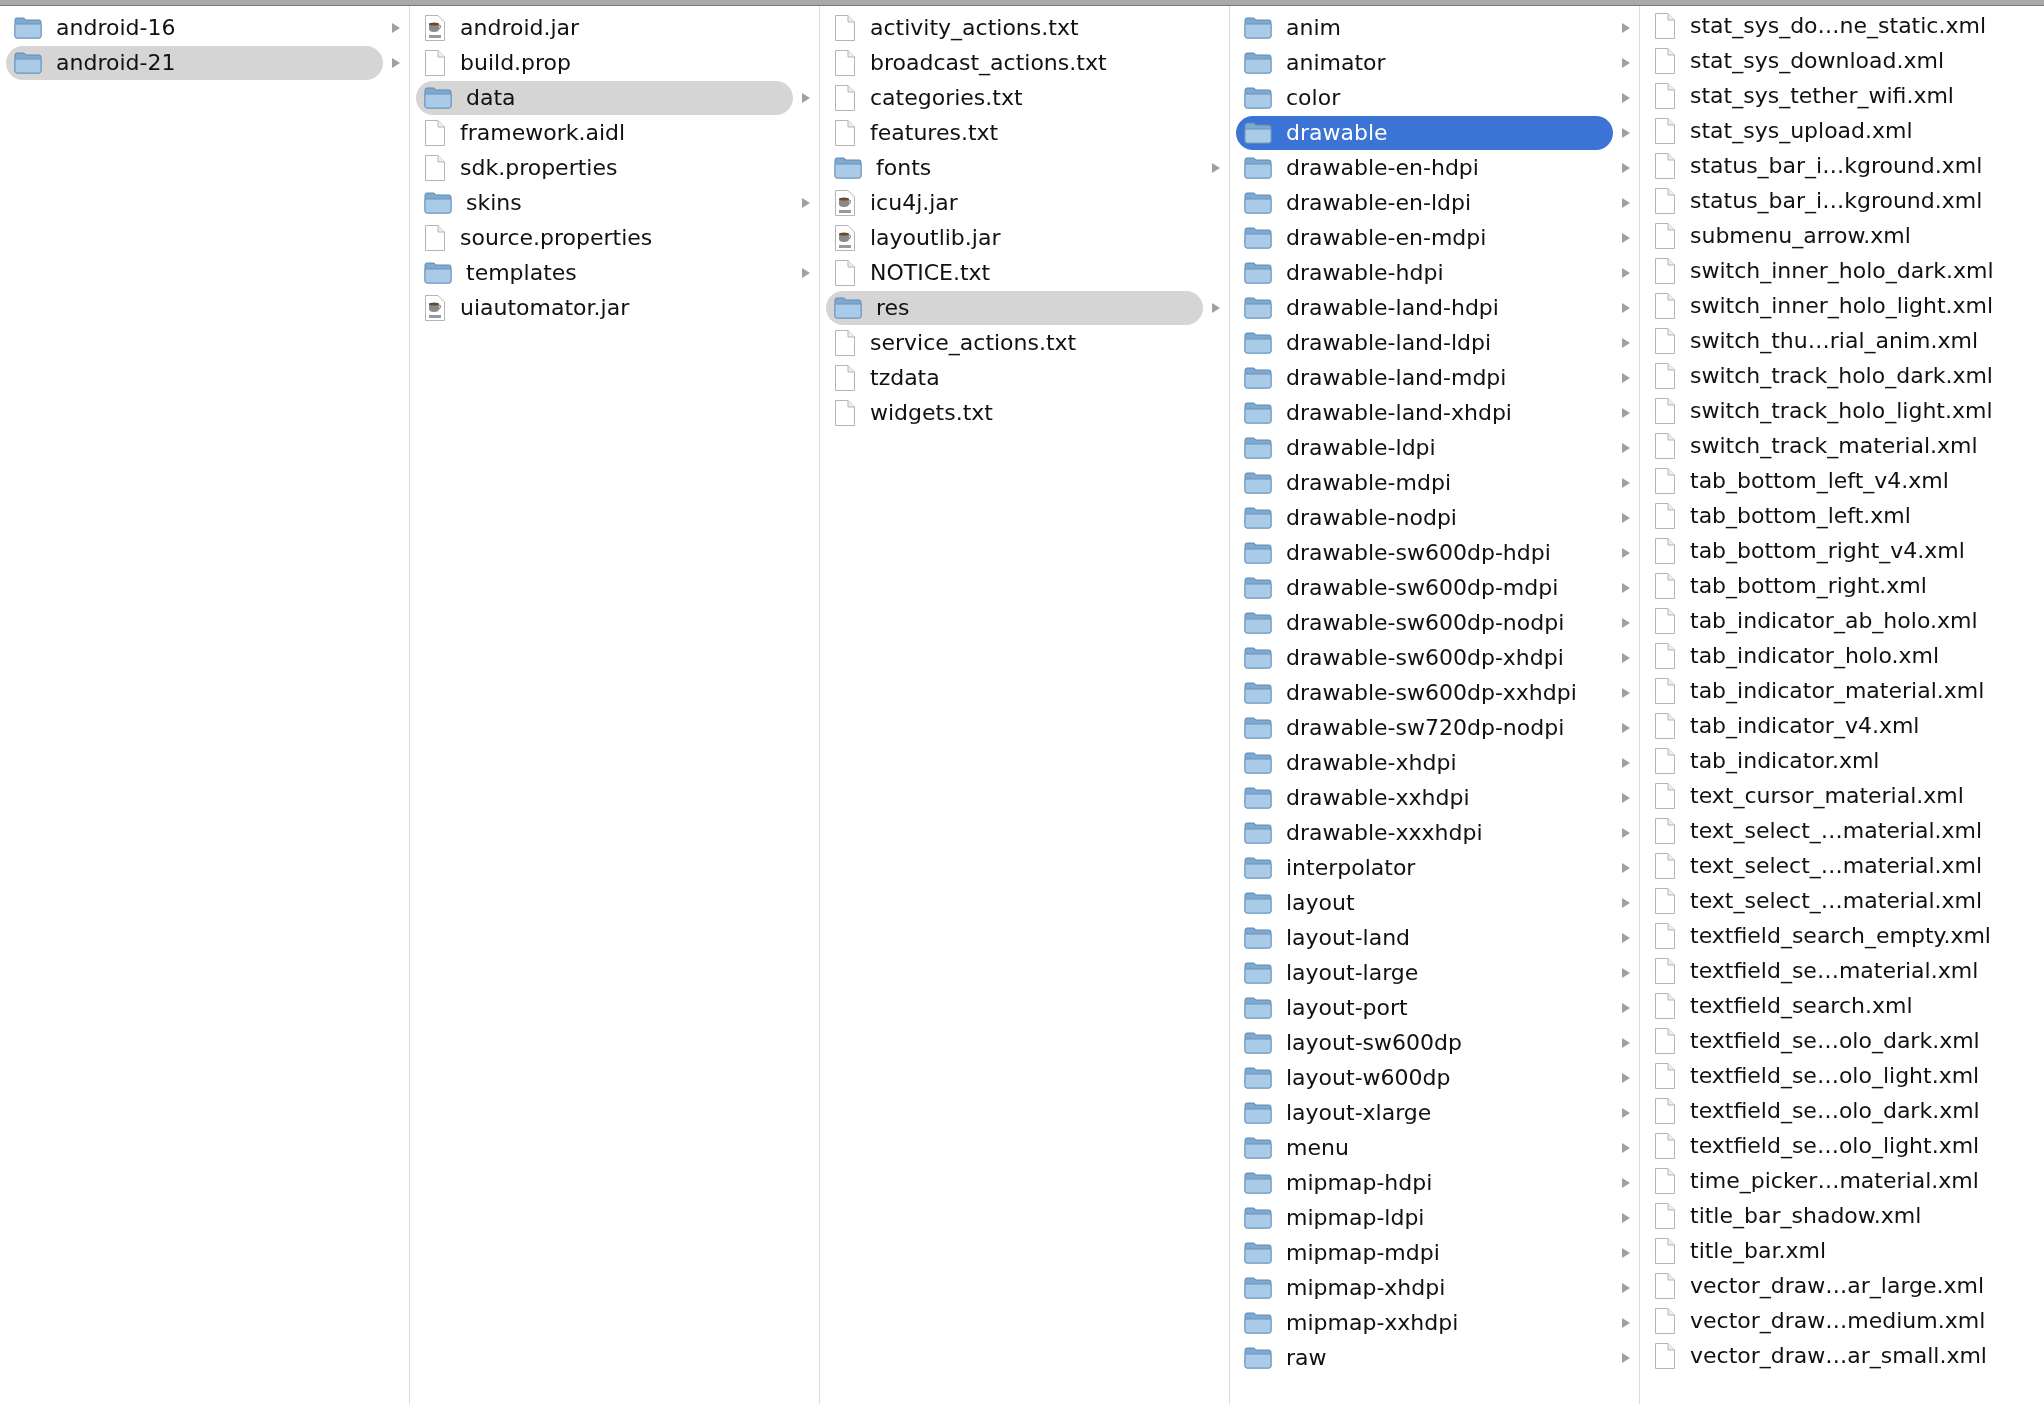 The height and width of the screenshot is (1404, 2044). I want to click on folder-item: layout-port, so click(1424, 1007).